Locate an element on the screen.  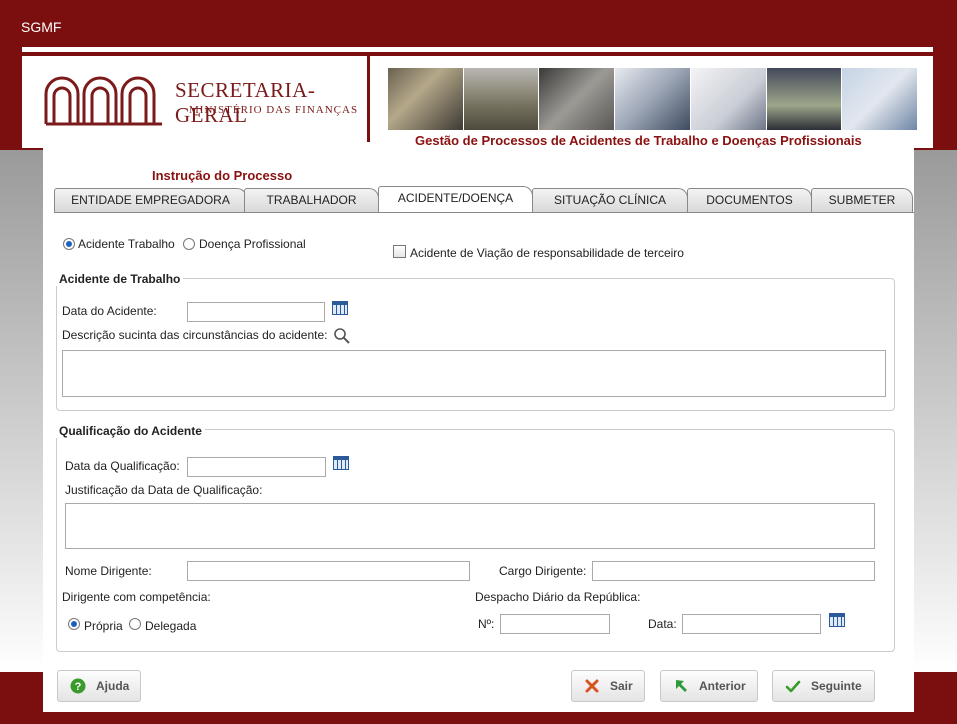
back-arrow-icon is located at coordinates (681, 686).